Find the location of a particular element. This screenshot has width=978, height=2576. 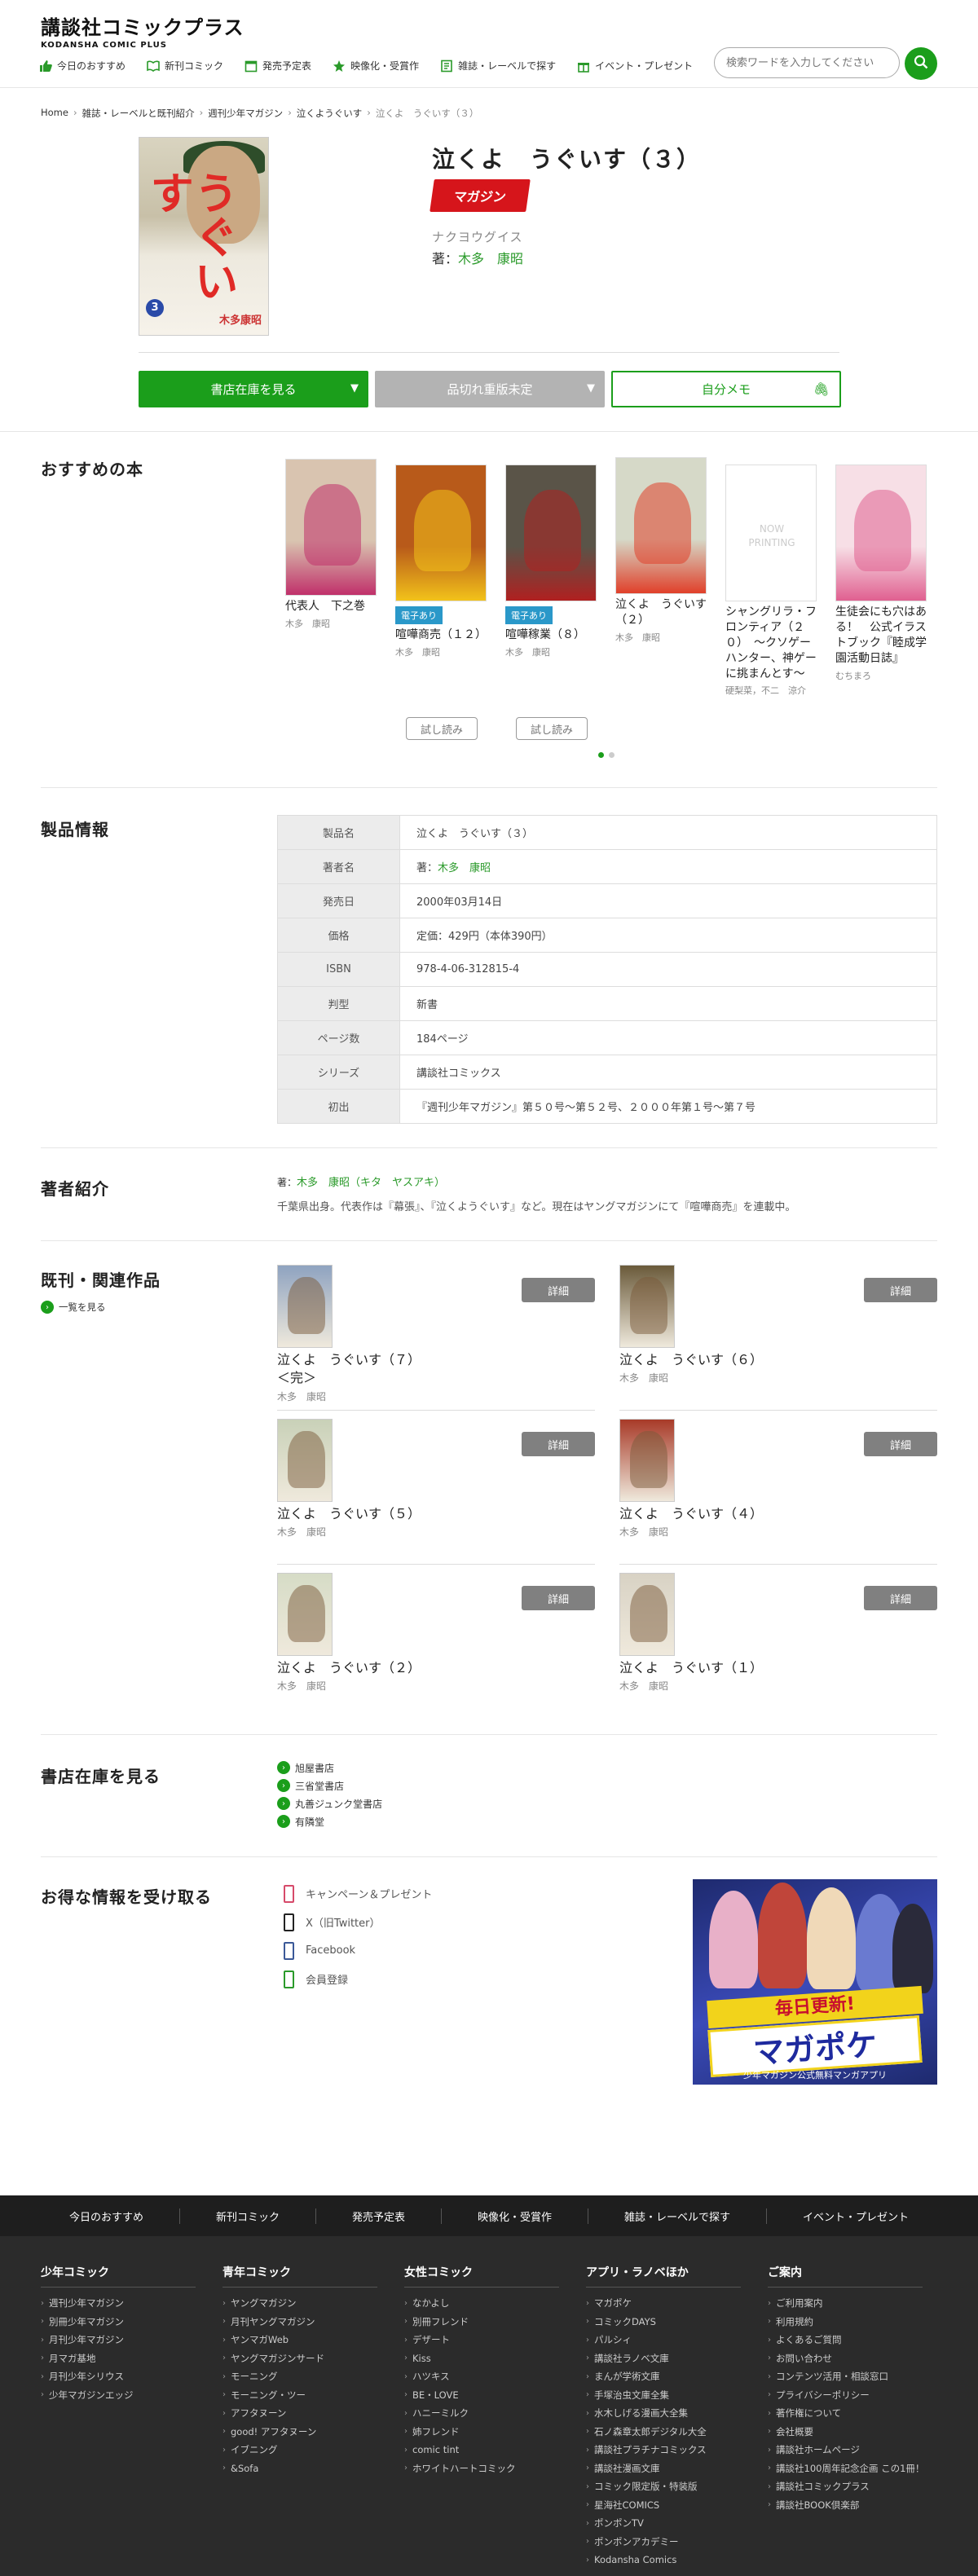

footer-nav-item: 雑誌・レーベルで探す is located at coordinates (678, 2216).